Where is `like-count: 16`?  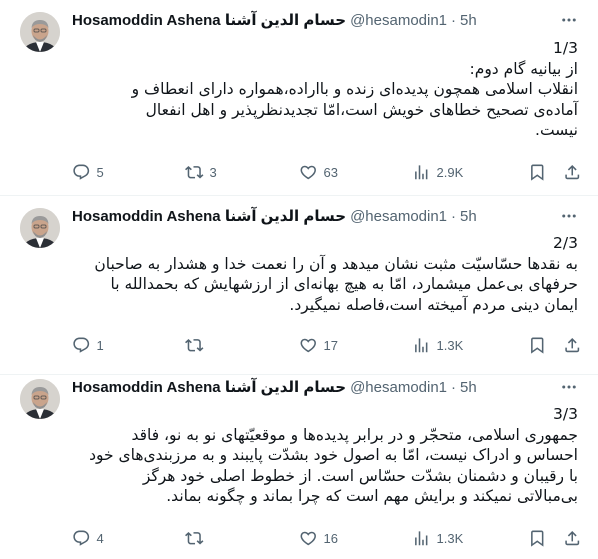
like-count: 16 is located at coordinates (330, 538).